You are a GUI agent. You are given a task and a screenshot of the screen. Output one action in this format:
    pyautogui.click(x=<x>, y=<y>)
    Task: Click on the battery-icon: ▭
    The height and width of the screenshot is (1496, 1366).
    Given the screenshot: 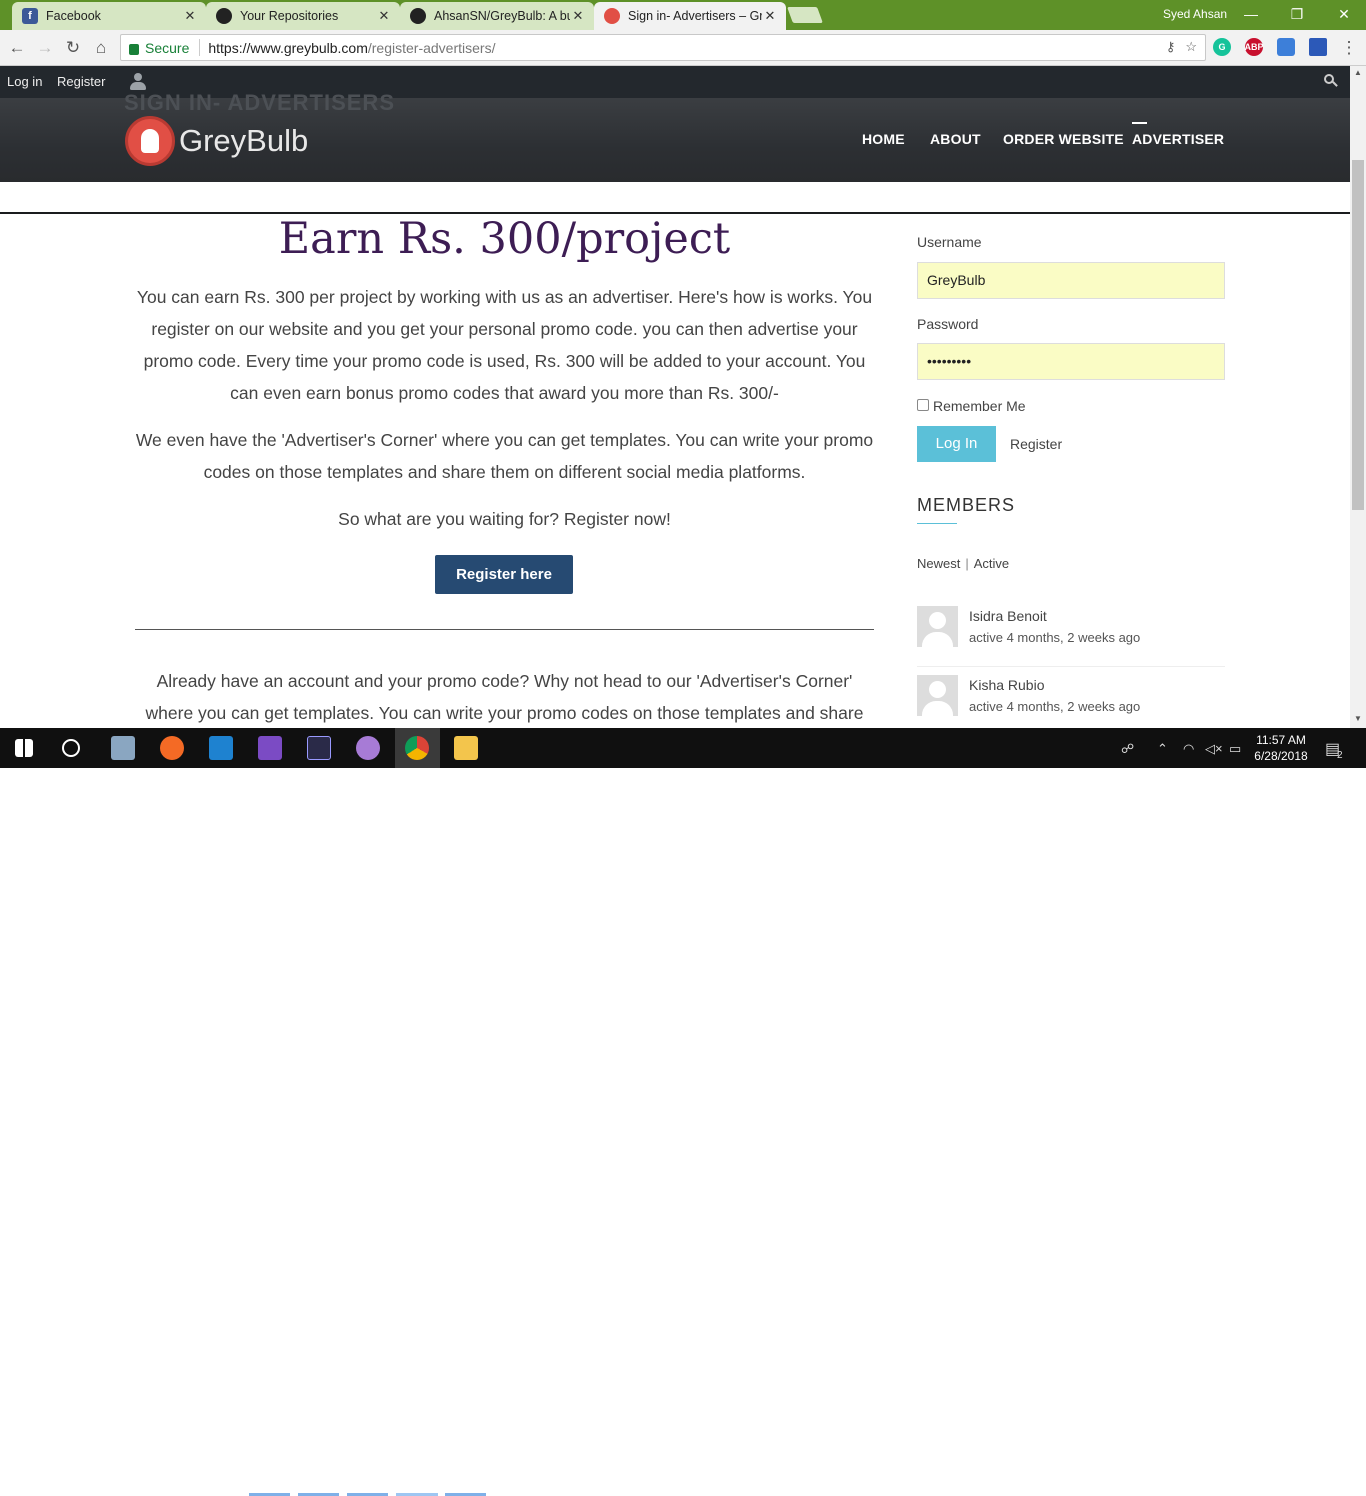 What is the action you would take?
    pyautogui.click(x=1235, y=749)
    